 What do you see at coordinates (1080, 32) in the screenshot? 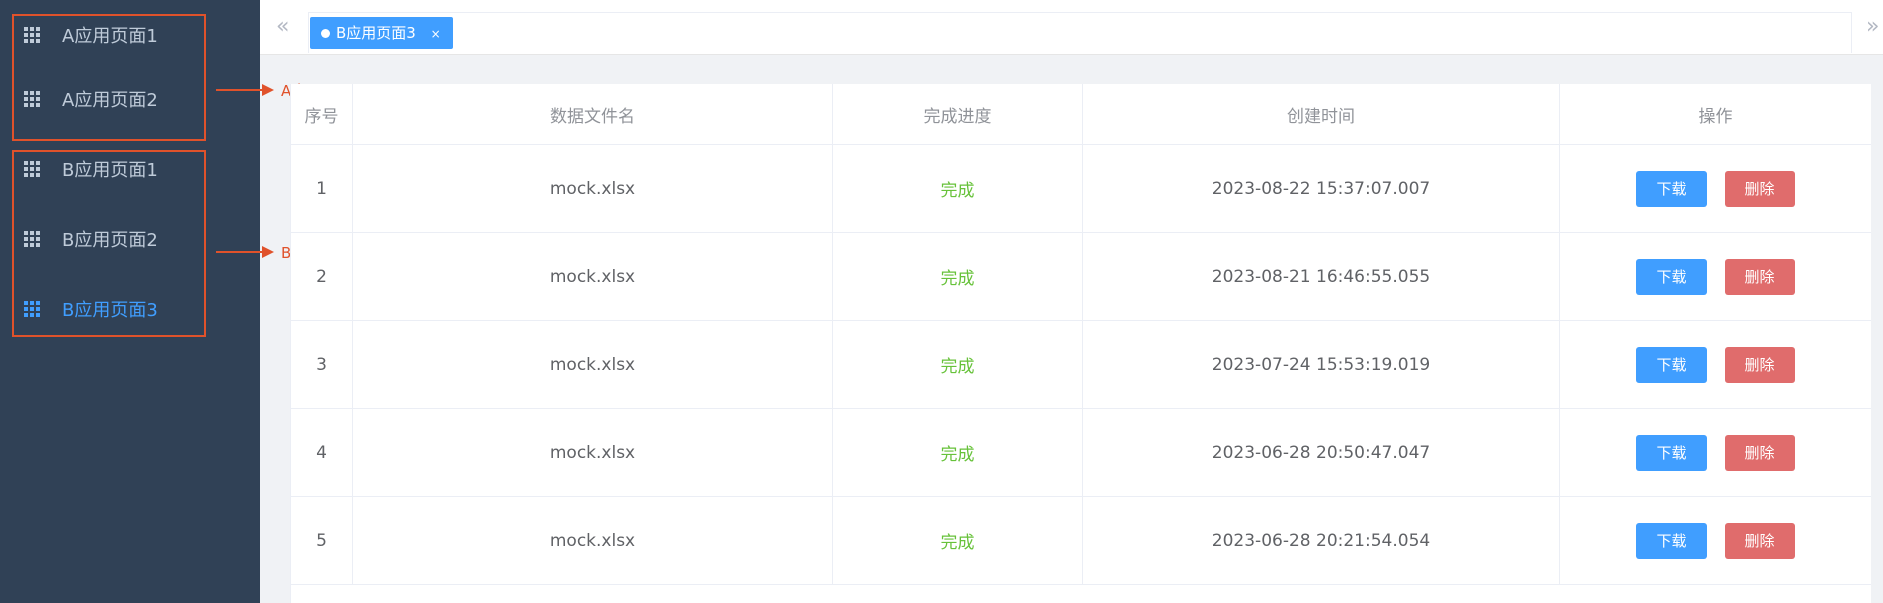
I see `tabs-track` at bounding box center [1080, 32].